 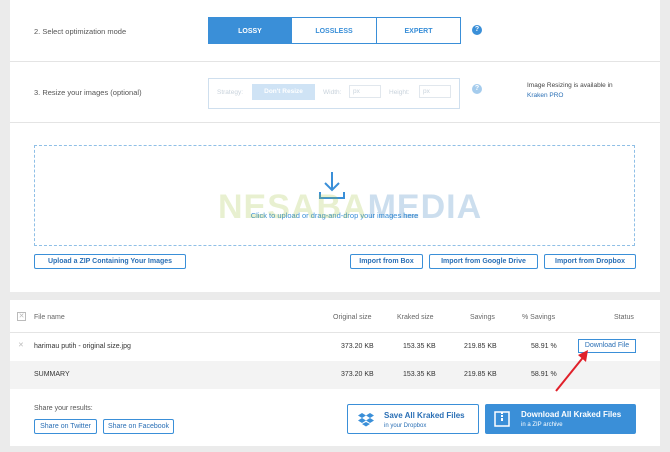 I want to click on save-dropbox-button: Save All Kraked Files in your Dropbox, so click(x=413, y=419).